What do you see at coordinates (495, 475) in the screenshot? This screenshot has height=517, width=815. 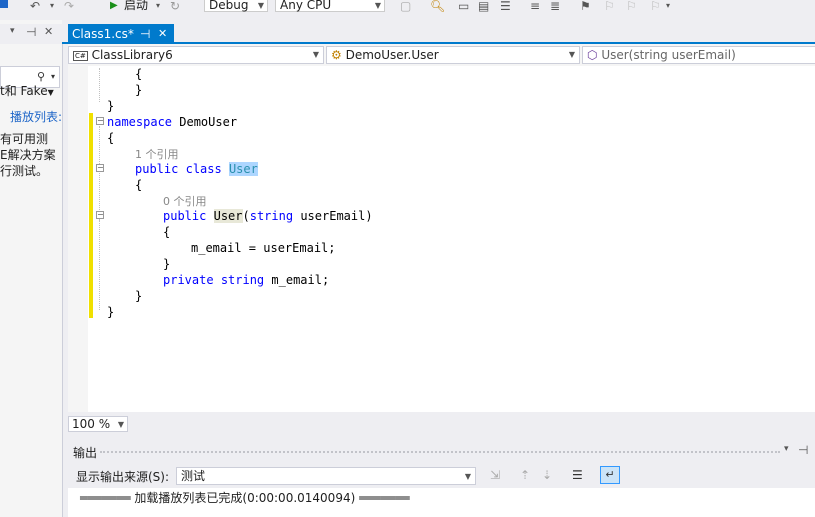 I see `goto-source-icon: ⇲` at bounding box center [495, 475].